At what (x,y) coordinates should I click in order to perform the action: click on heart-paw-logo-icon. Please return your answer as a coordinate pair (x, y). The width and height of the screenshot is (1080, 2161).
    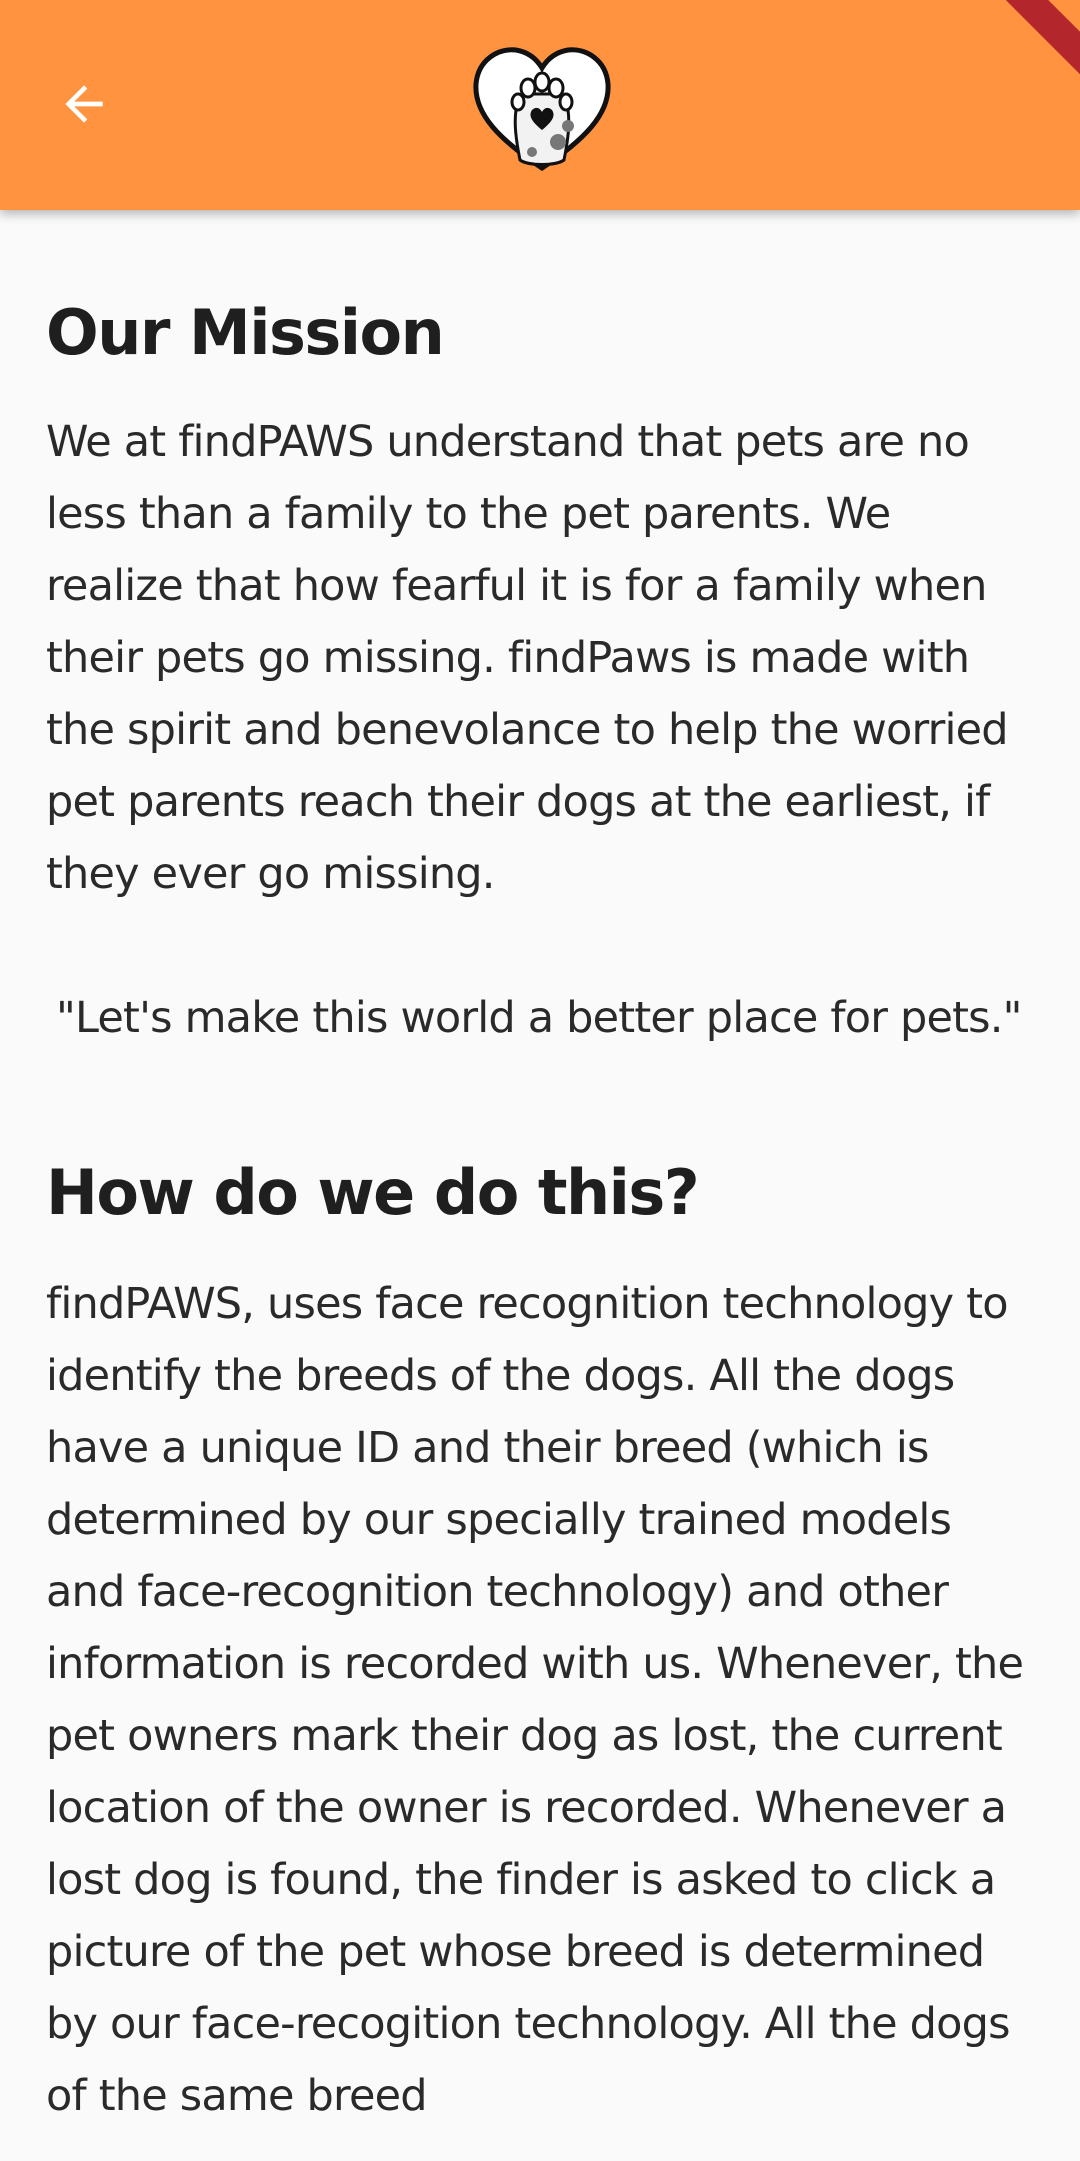
    Looking at the image, I should click on (542, 110).